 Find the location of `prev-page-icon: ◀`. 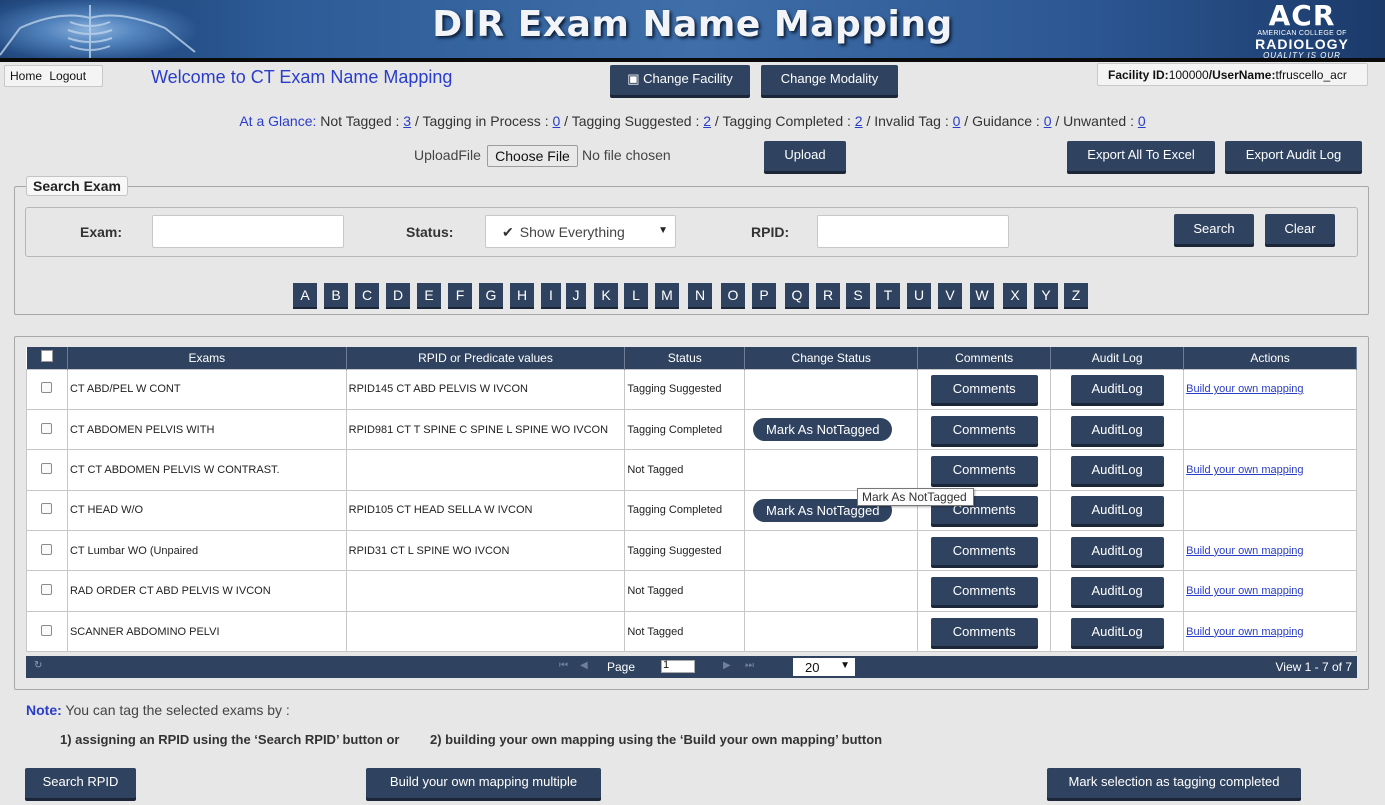

prev-page-icon: ◀ is located at coordinates (584, 665).